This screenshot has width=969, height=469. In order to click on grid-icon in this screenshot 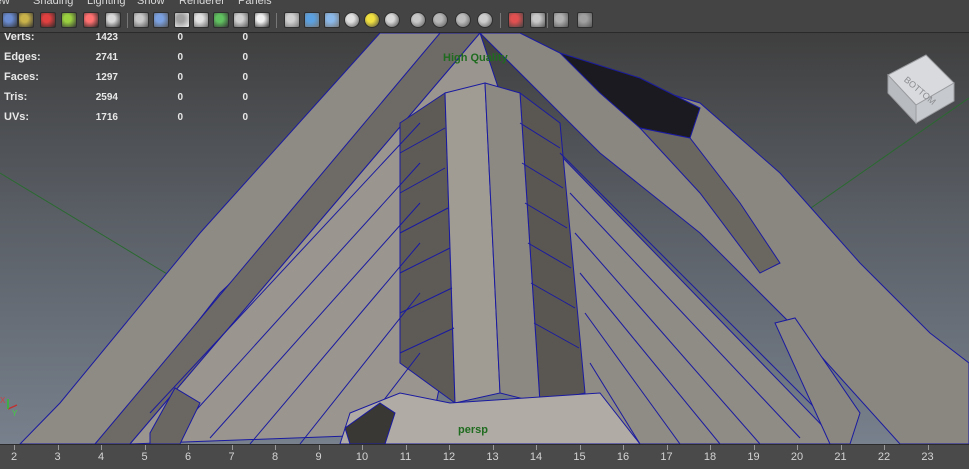, I will do `click(141, 20)`.